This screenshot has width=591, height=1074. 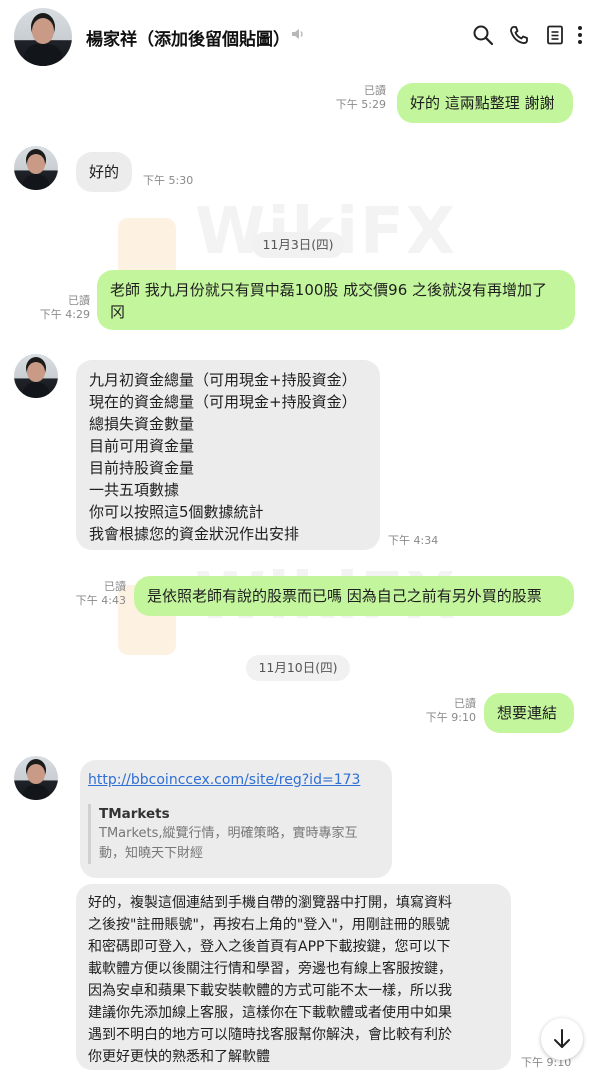 I want to click on message-text: 好的, so click(x=104, y=172).